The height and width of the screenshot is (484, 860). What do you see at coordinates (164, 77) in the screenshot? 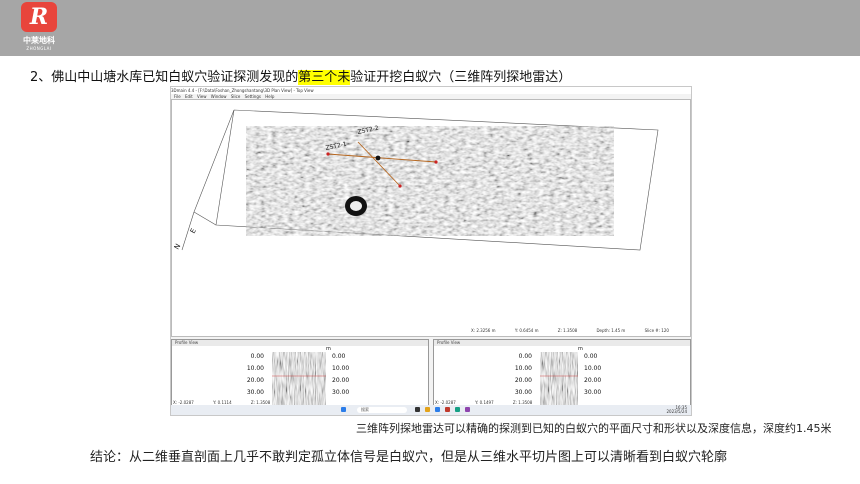
I see `heading-prefix: 2、佛山中山塘水库已知白蚁穴验证探测发现的` at bounding box center [164, 77].